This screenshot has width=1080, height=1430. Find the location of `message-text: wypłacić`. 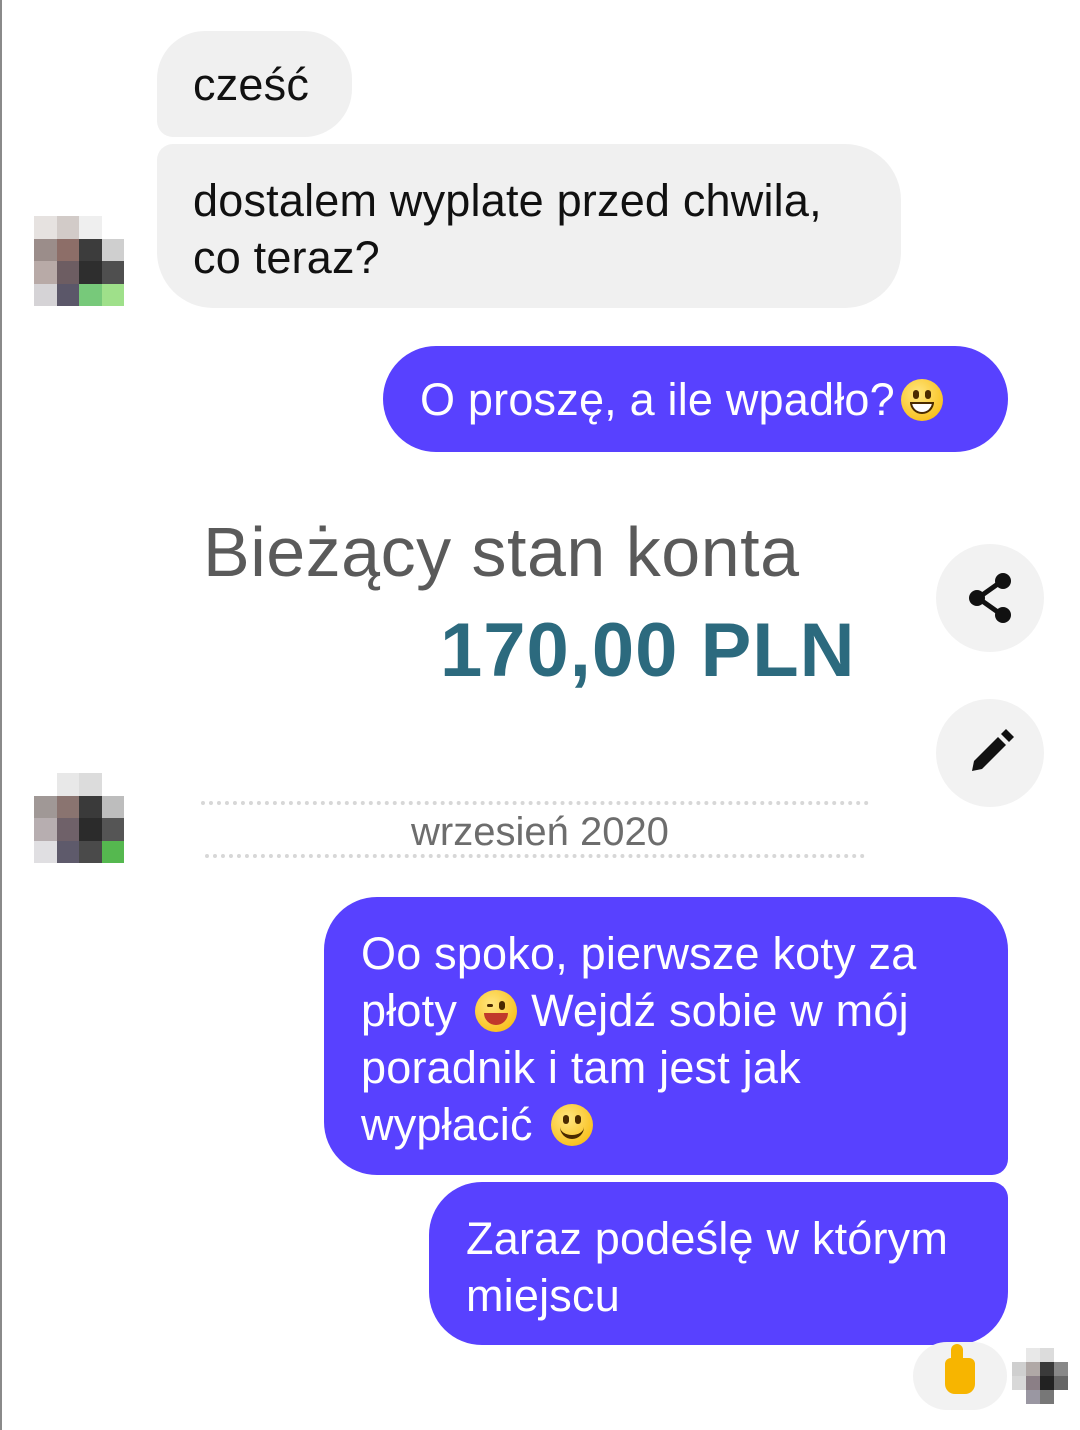

message-text: wypłacić is located at coordinates (447, 1124).